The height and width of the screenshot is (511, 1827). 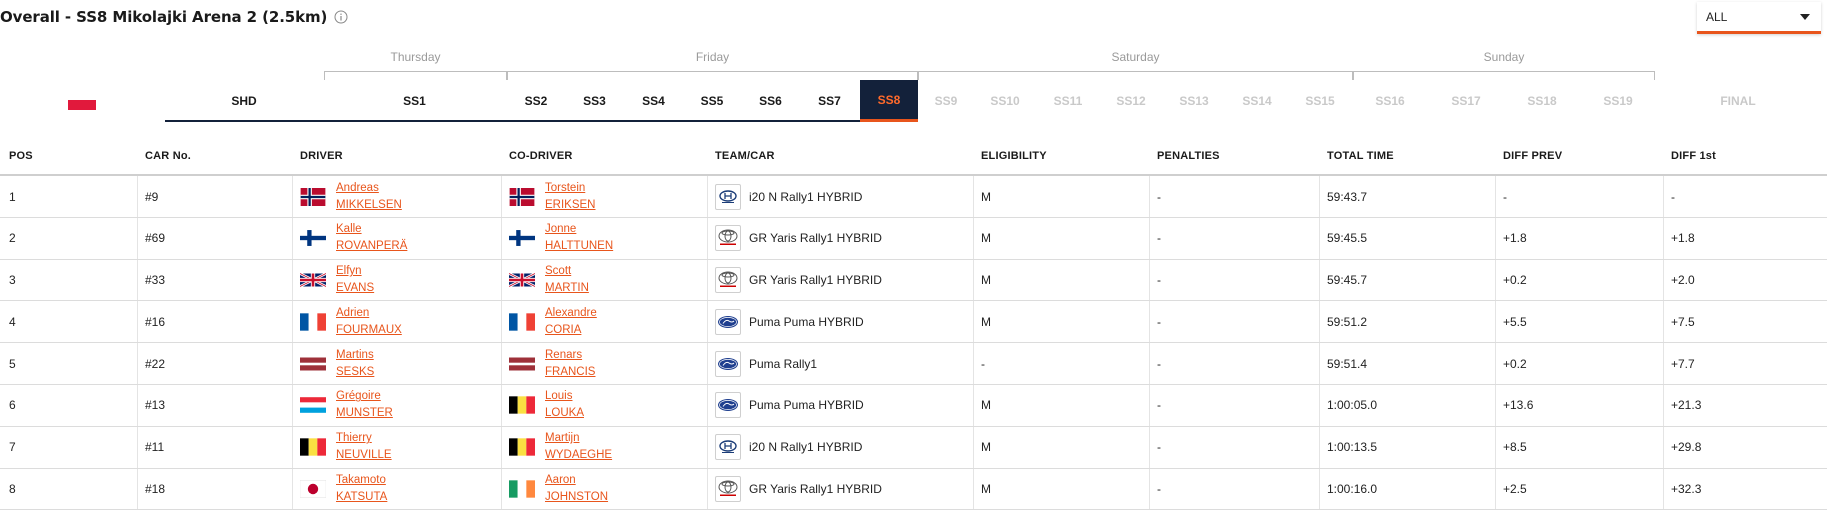 What do you see at coordinates (1466, 101) in the screenshot?
I see `tab-ss17: SS17` at bounding box center [1466, 101].